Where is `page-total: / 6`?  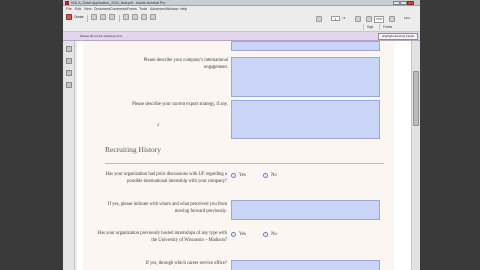
page-total: / 6 is located at coordinates (344, 18).